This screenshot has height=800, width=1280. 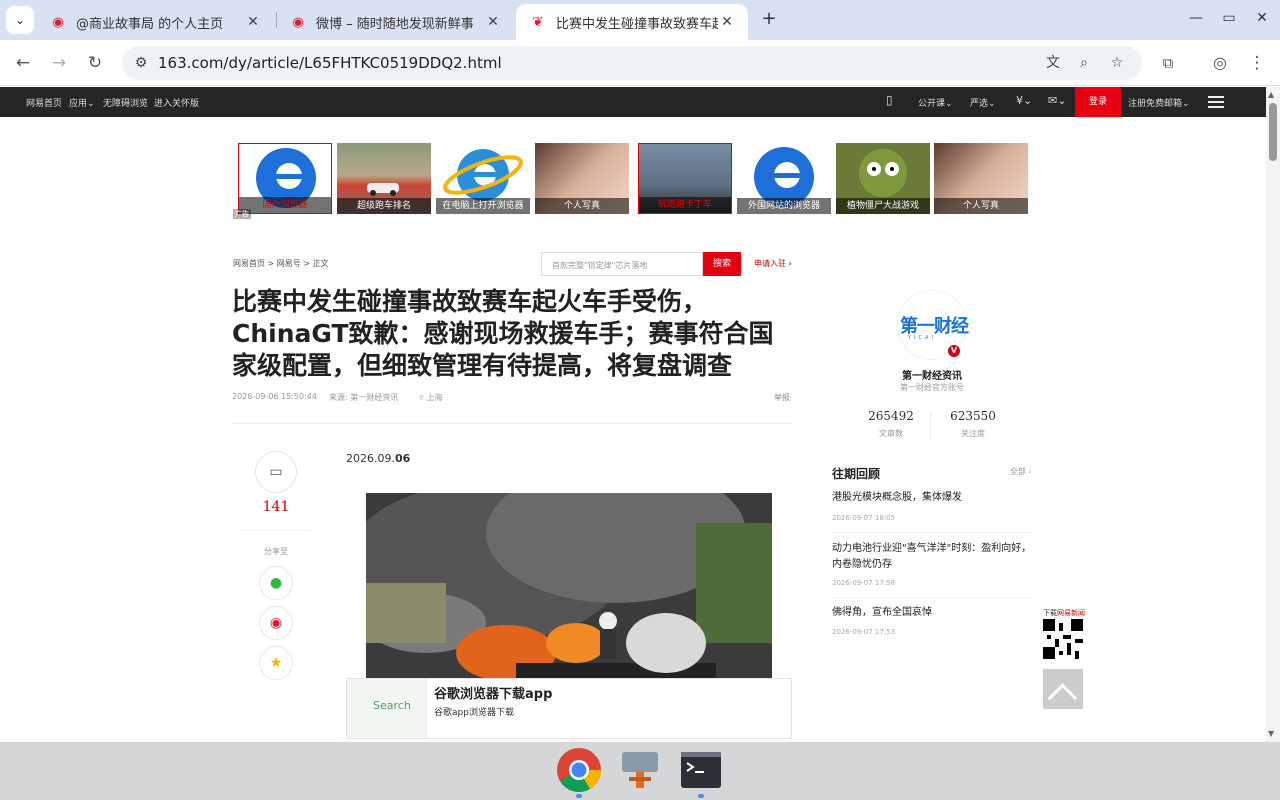 I want to click on zoom-icon: ⌕, so click(x=1084, y=63).